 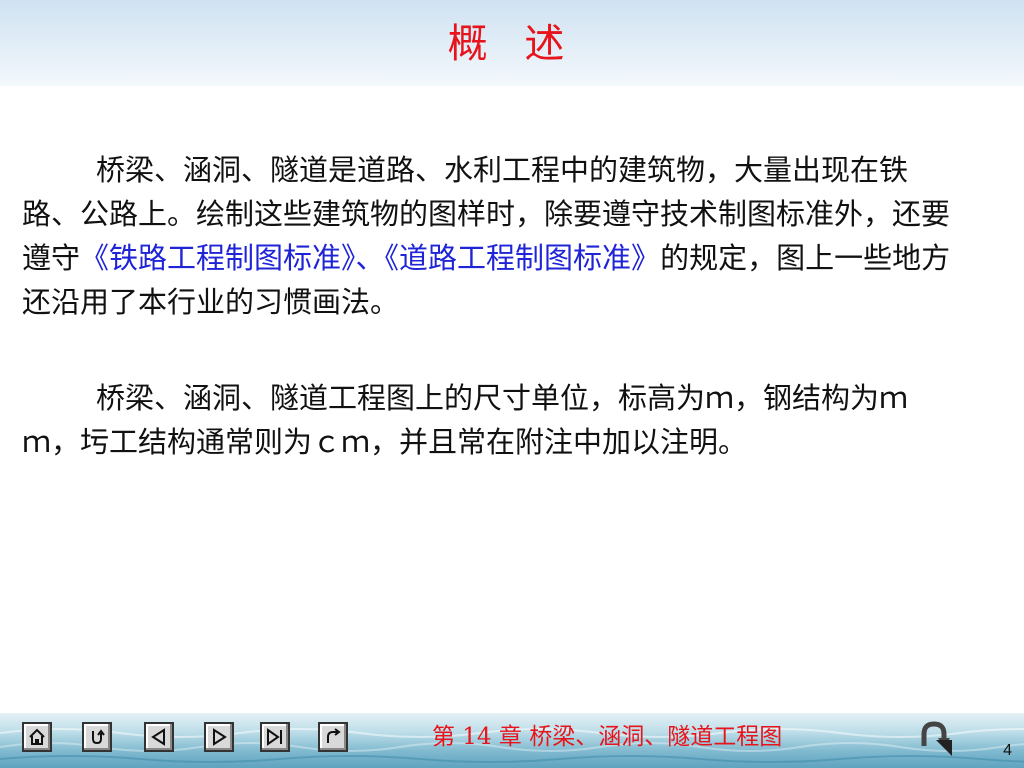 I want to click on last-icon, so click(x=274, y=737).